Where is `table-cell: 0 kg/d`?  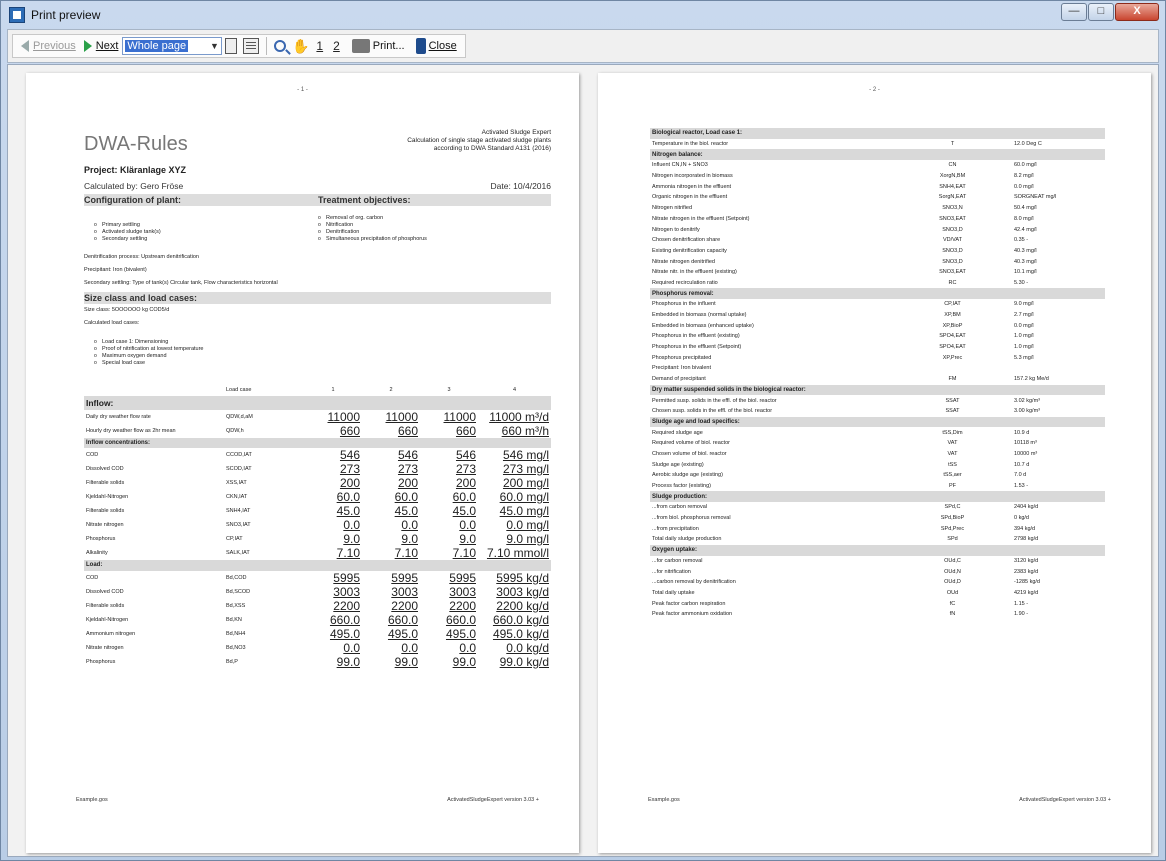
table-cell: 0 kg/d is located at coordinates (1021, 518).